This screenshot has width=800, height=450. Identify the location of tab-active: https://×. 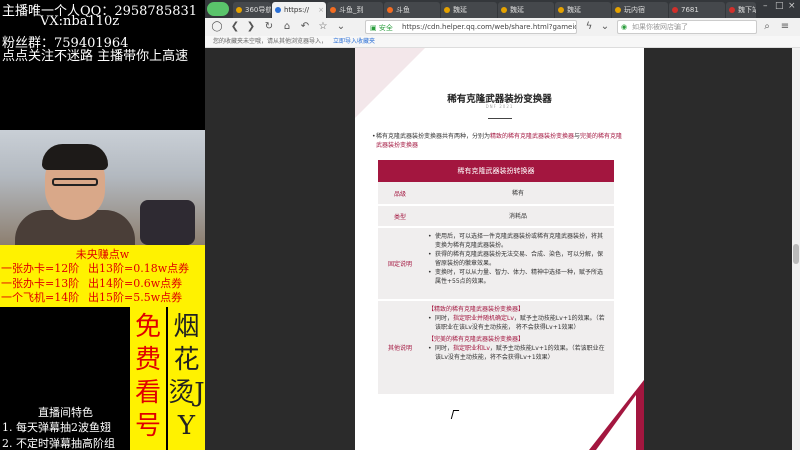
(299, 10).